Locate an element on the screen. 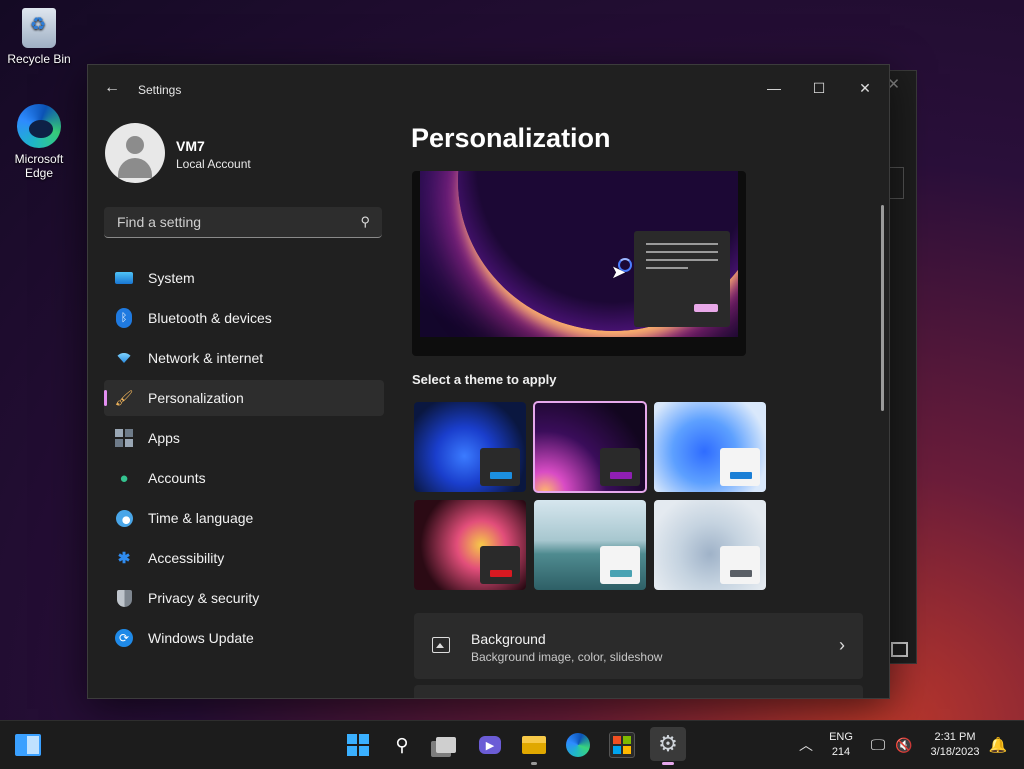  edge-label-line2: Edge is located at coordinates (39, 173).